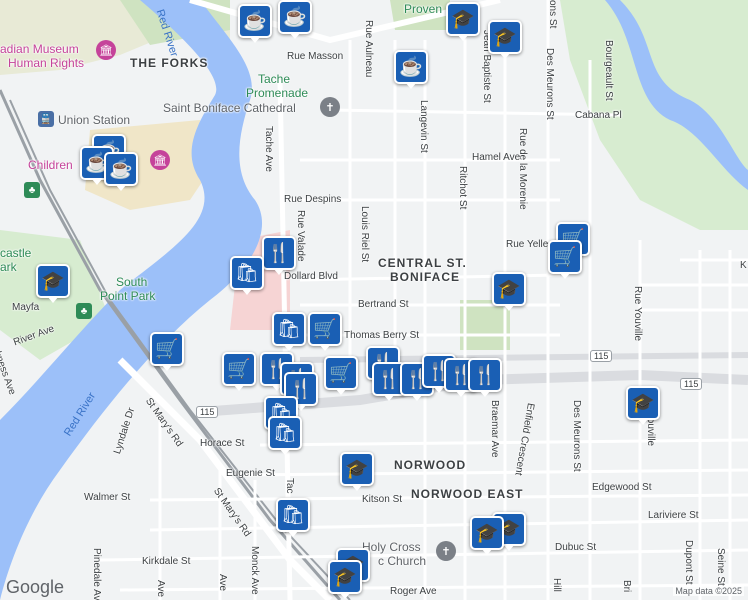 Image resolution: width=748 pixels, height=600 pixels. Describe the element at coordinates (268, 149) in the screenshot. I see `street-label: Tache Ave` at that location.